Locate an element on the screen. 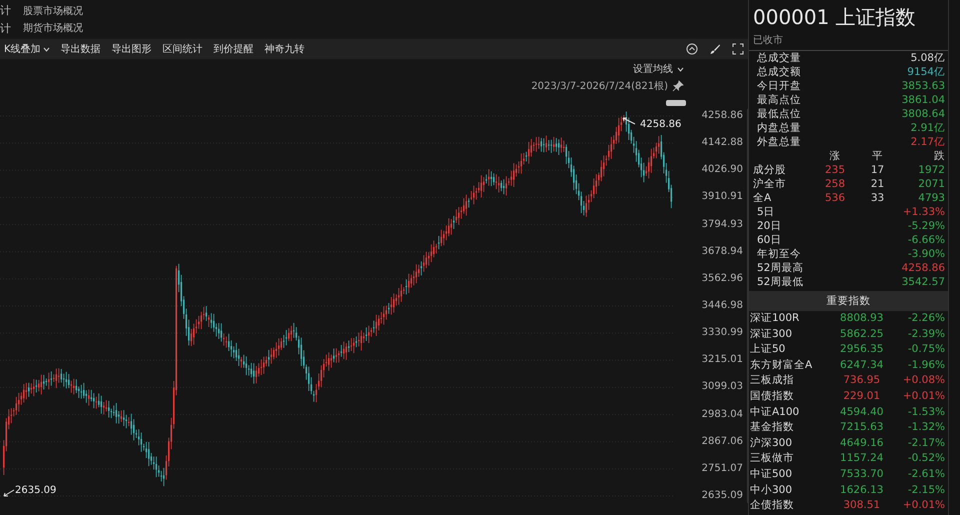 This screenshot has height=515, width=960. fall-count: 2071 is located at coordinates (931, 184).